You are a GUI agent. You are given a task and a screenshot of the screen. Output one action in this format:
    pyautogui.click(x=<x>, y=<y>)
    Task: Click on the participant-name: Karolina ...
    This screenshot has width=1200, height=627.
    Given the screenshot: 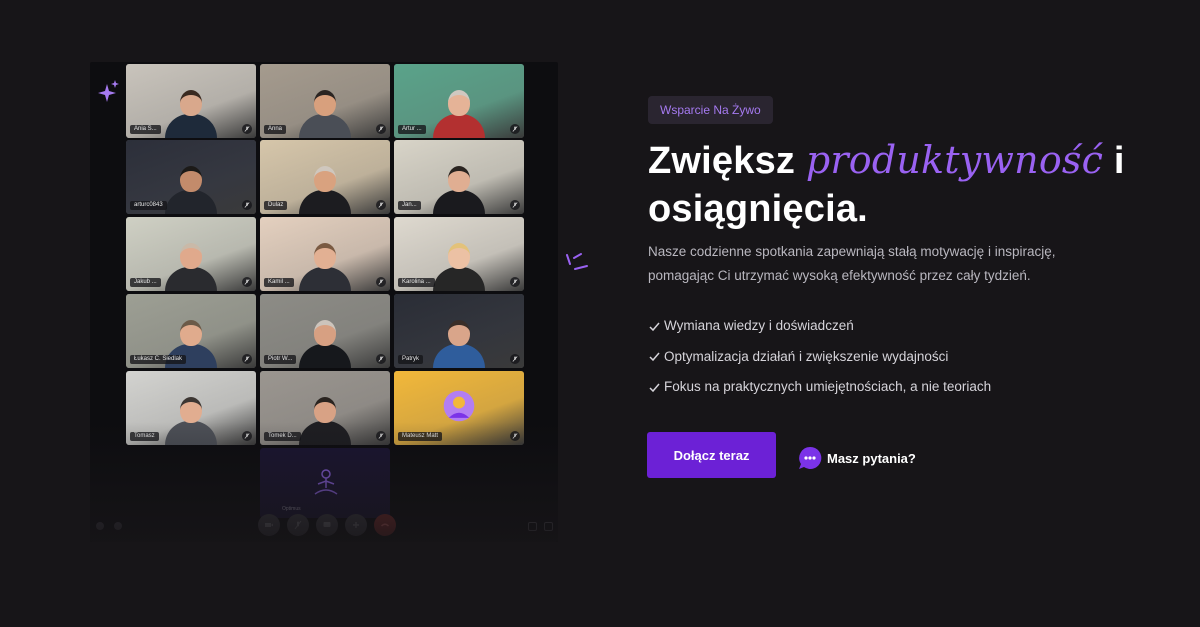 What is the action you would take?
    pyautogui.click(x=416, y=282)
    